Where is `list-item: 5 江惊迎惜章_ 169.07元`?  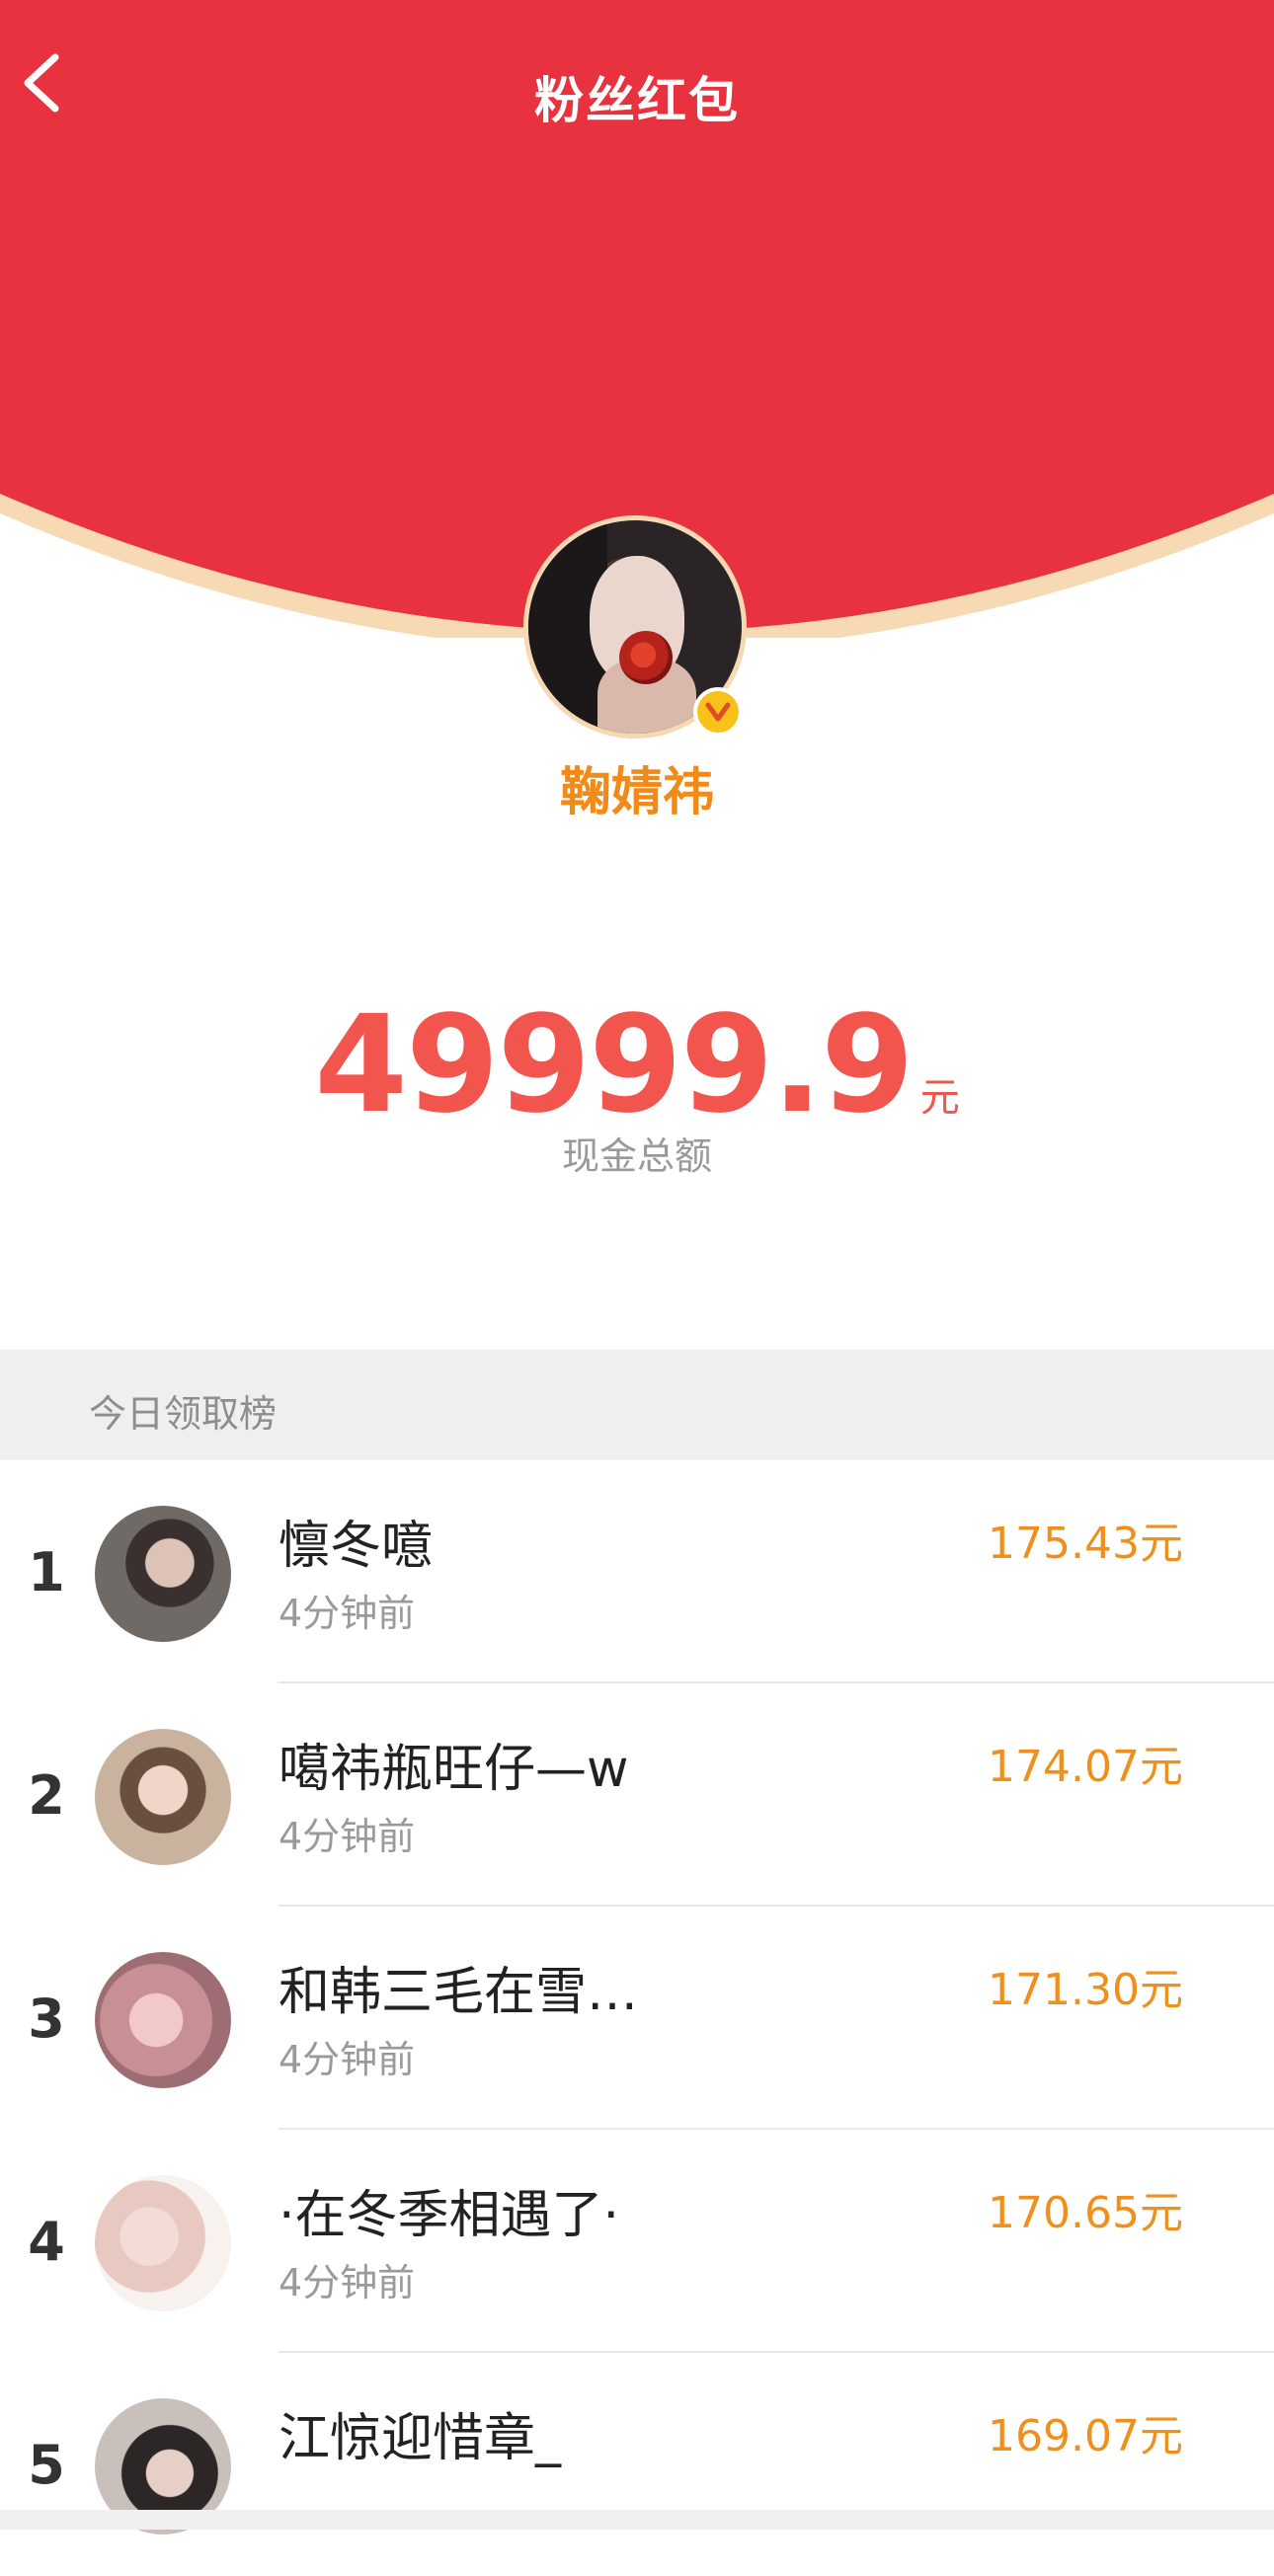
list-item: 5 江惊迎惜章_ 169.07元 is located at coordinates (637, 2464).